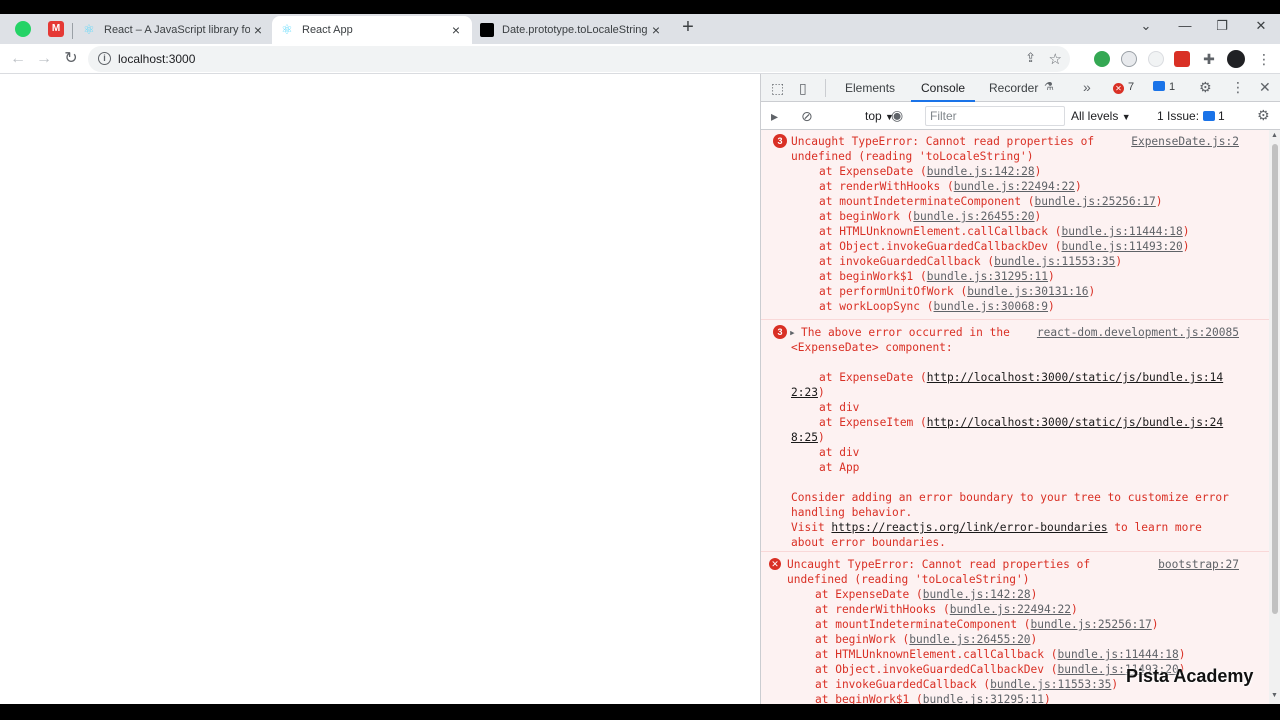 This screenshot has width=1280, height=720. I want to click on minimize-icon: —, so click(1185, 25).